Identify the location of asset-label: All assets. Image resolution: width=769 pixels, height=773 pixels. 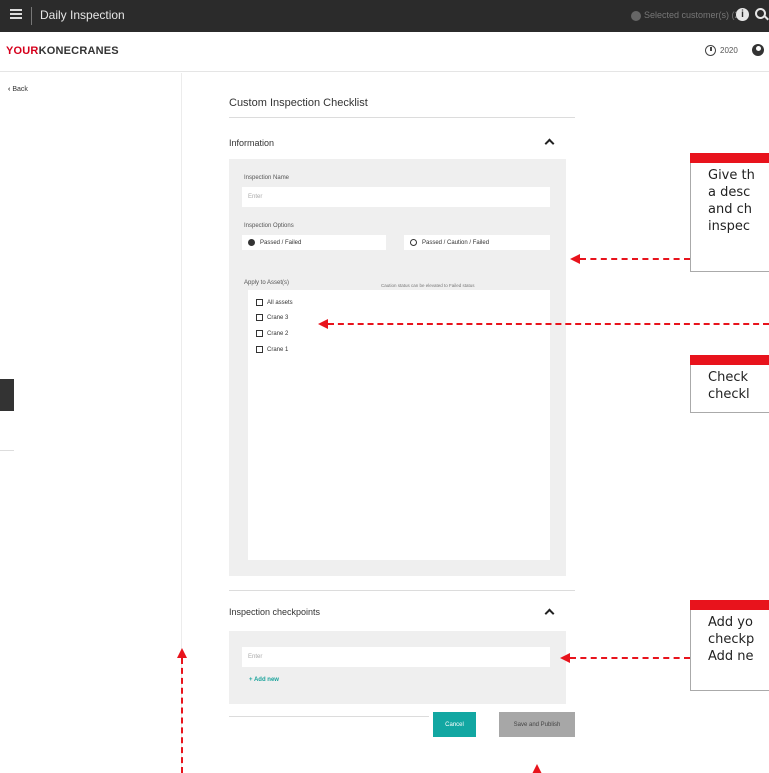
(280, 302).